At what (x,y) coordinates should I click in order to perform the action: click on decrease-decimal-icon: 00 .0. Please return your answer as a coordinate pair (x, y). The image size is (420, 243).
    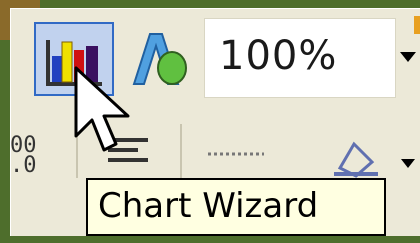
    Looking at the image, I should click on (35, 155).